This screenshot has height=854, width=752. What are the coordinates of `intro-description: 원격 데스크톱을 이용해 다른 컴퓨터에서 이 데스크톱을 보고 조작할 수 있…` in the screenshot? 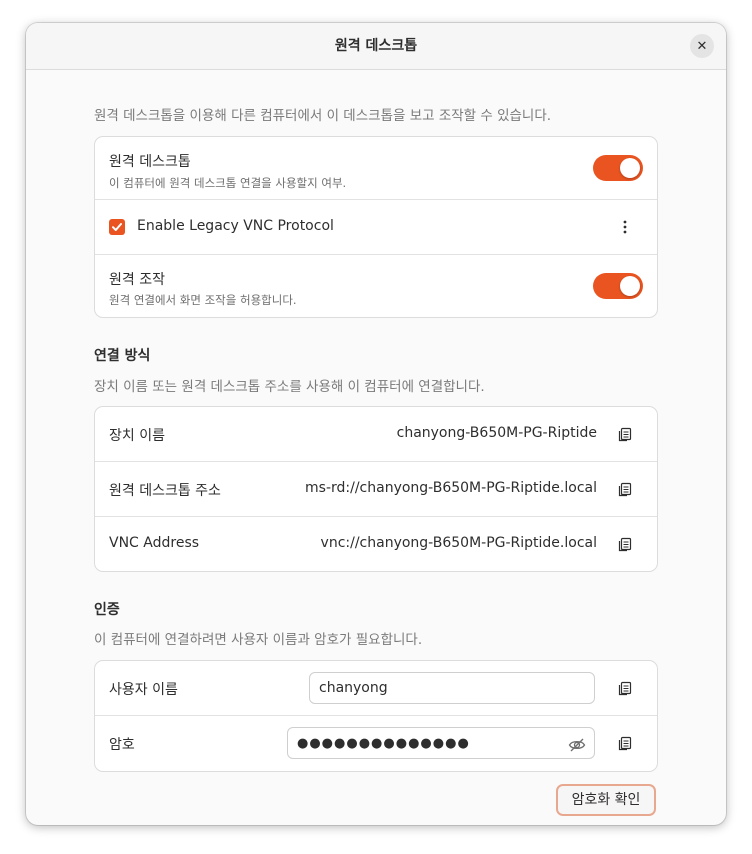 It's located at (323, 116).